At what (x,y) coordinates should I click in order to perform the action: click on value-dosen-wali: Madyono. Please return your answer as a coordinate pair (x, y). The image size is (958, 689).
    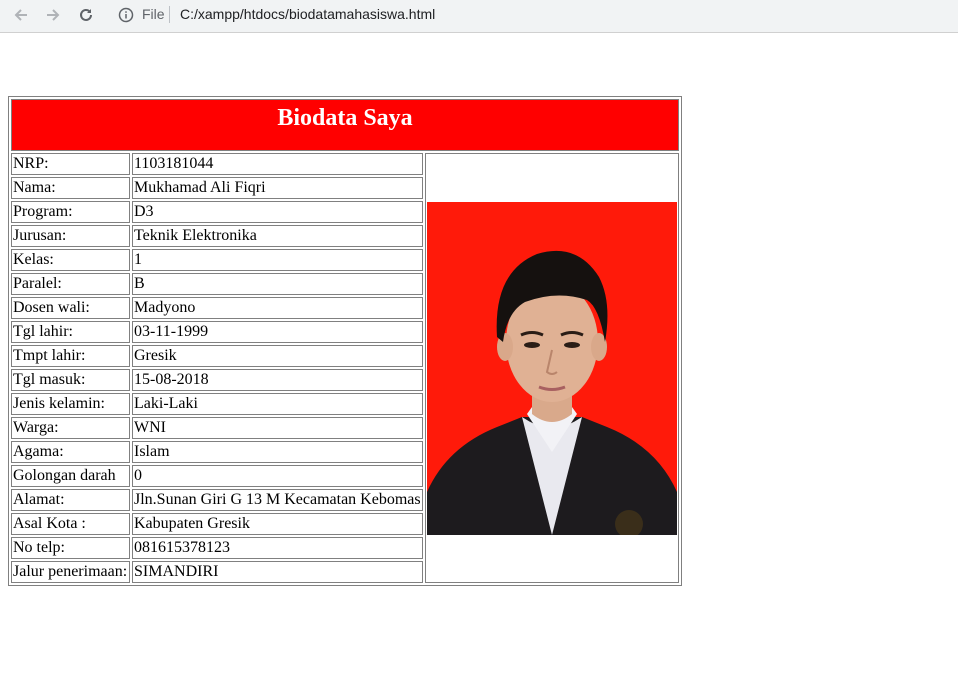
    Looking at the image, I should click on (277, 308).